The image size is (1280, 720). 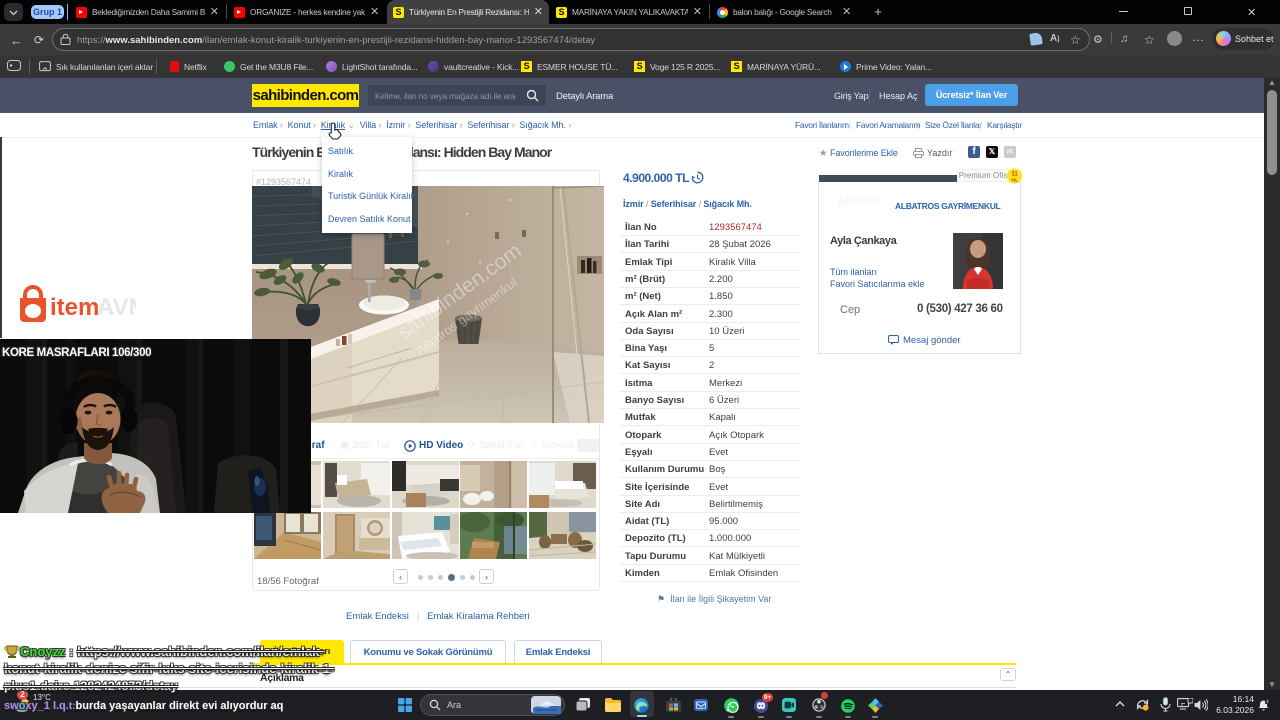 What do you see at coordinates (116, 307) in the screenshot?
I see `svg-text: AVM` at bounding box center [116, 307].